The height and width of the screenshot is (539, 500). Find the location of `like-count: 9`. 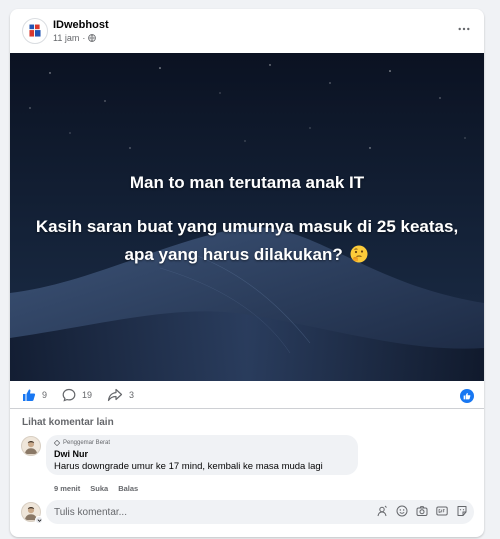

like-count: 9 is located at coordinates (34, 395).